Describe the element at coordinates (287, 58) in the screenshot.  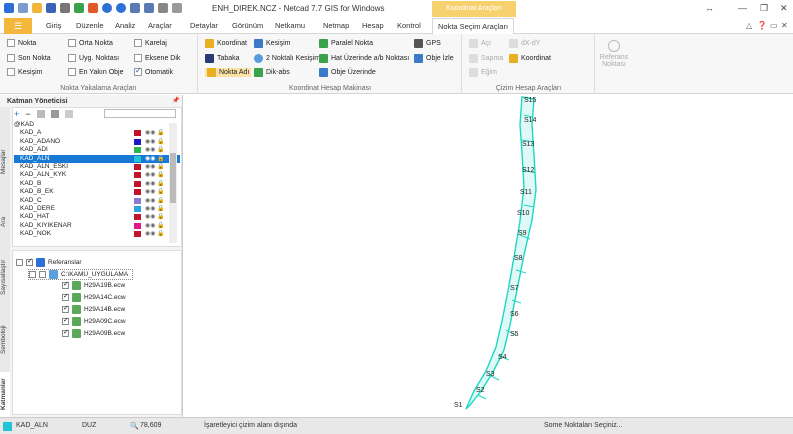
I see `iki-noktali-kesisim-button: 2 Noktalı Kesişim` at that location.